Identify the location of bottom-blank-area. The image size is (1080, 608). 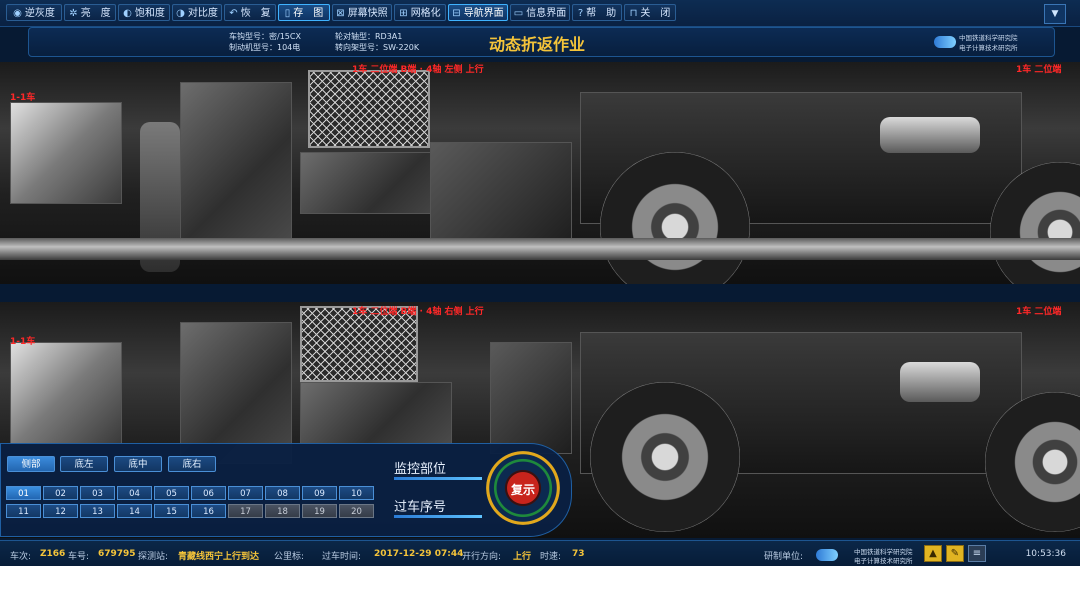
(540, 587).